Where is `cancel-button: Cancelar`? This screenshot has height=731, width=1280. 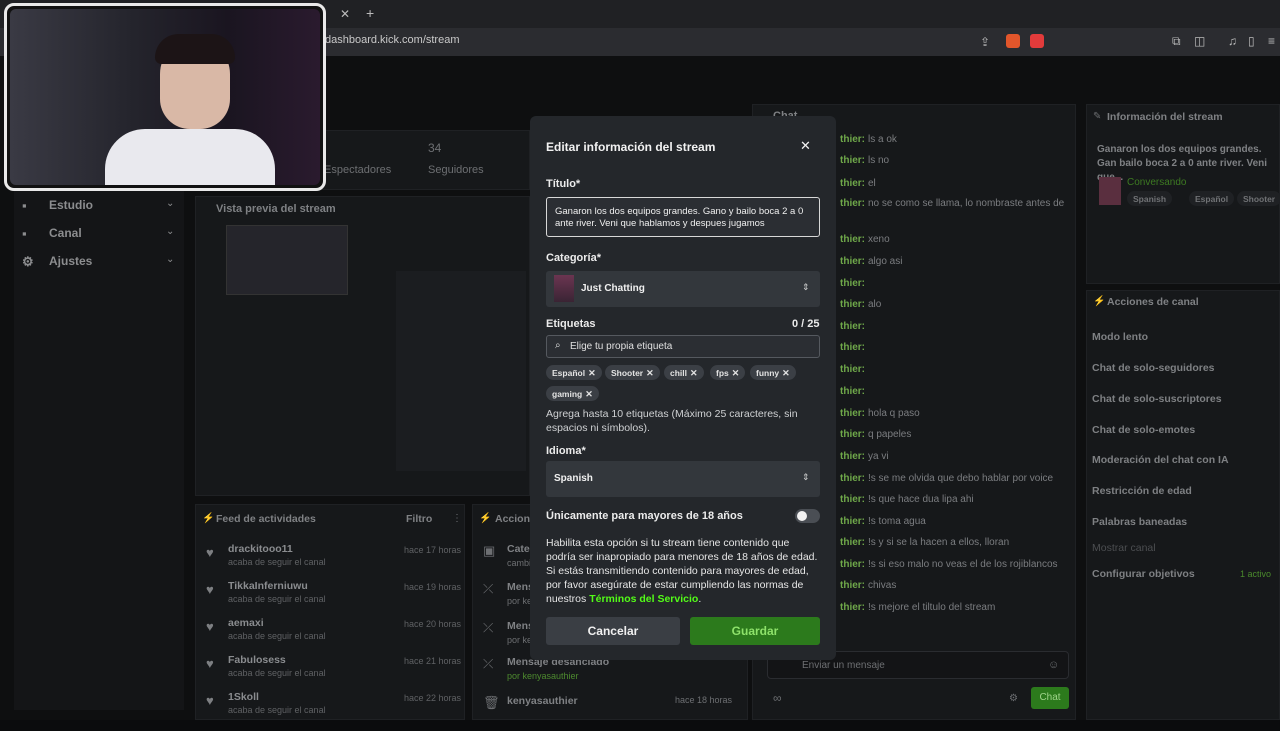 cancel-button: Cancelar is located at coordinates (613, 631).